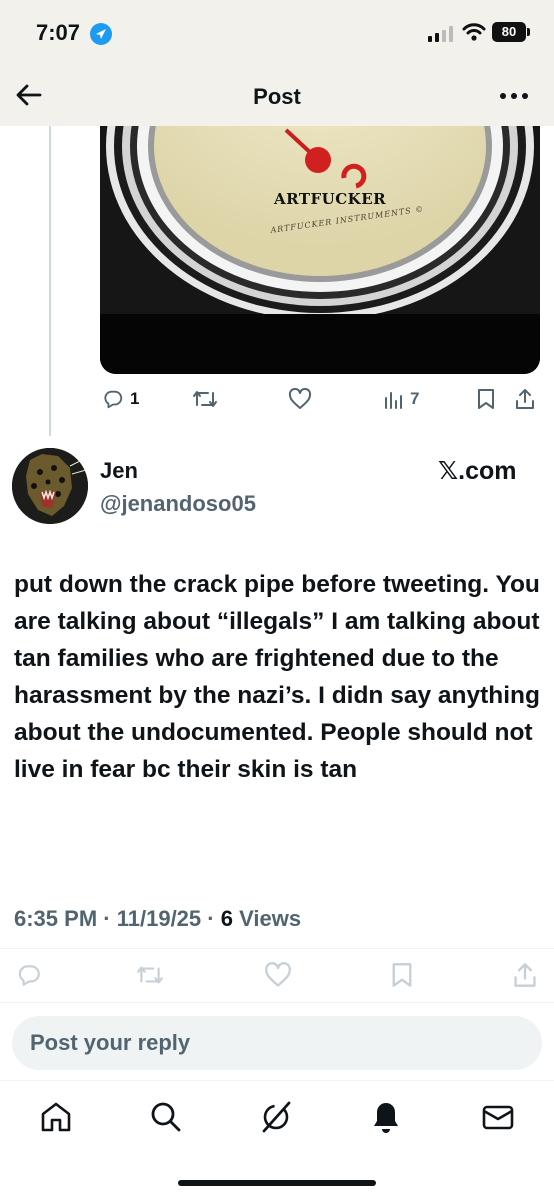 The width and height of the screenshot is (554, 1199). I want to click on tweet-meta: 6:35 PM · 11/19/25 · 6 Views, so click(157, 919).